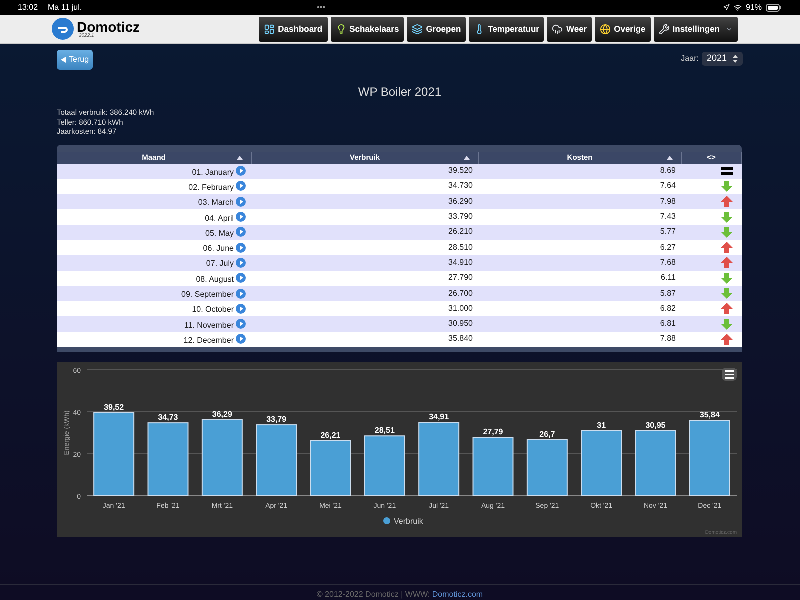  Describe the element at coordinates (460, 339) in the screenshot. I see `table-cell: 35.840` at that location.